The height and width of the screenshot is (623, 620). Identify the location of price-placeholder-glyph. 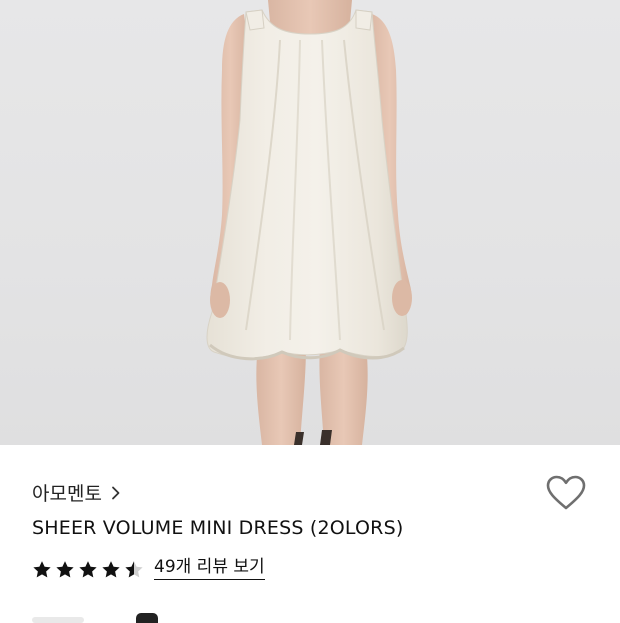
(147, 618).